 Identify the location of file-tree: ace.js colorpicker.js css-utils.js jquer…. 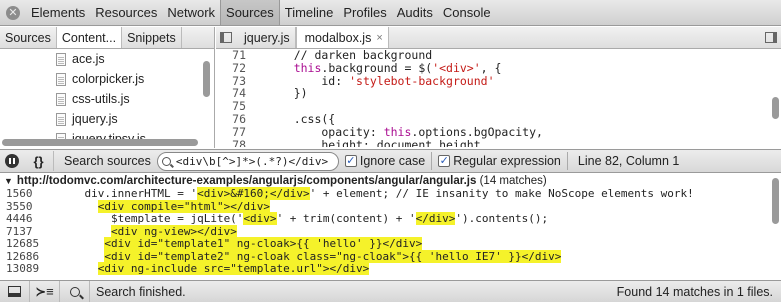
(107, 98).